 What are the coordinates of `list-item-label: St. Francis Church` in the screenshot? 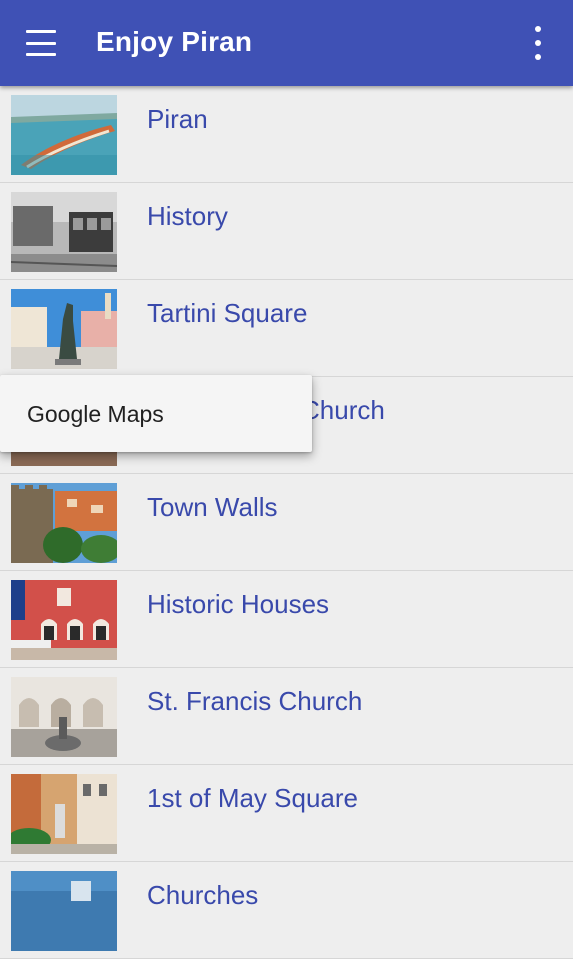 It's located at (255, 701).